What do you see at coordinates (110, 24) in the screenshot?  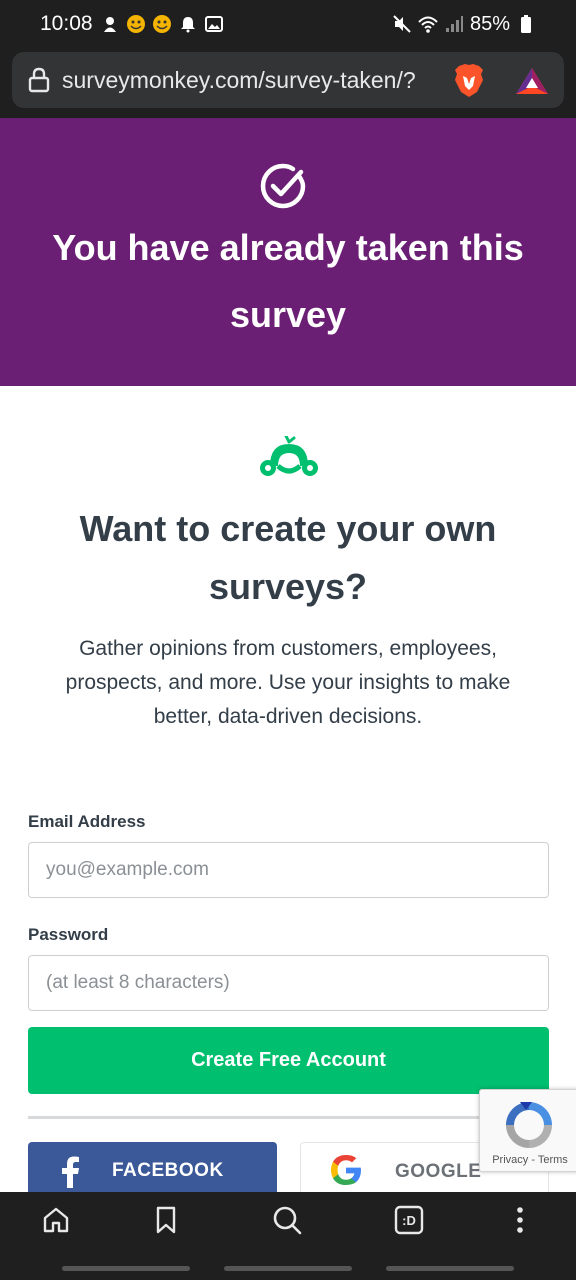 I see `notification-app-icon` at bounding box center [110, 24].